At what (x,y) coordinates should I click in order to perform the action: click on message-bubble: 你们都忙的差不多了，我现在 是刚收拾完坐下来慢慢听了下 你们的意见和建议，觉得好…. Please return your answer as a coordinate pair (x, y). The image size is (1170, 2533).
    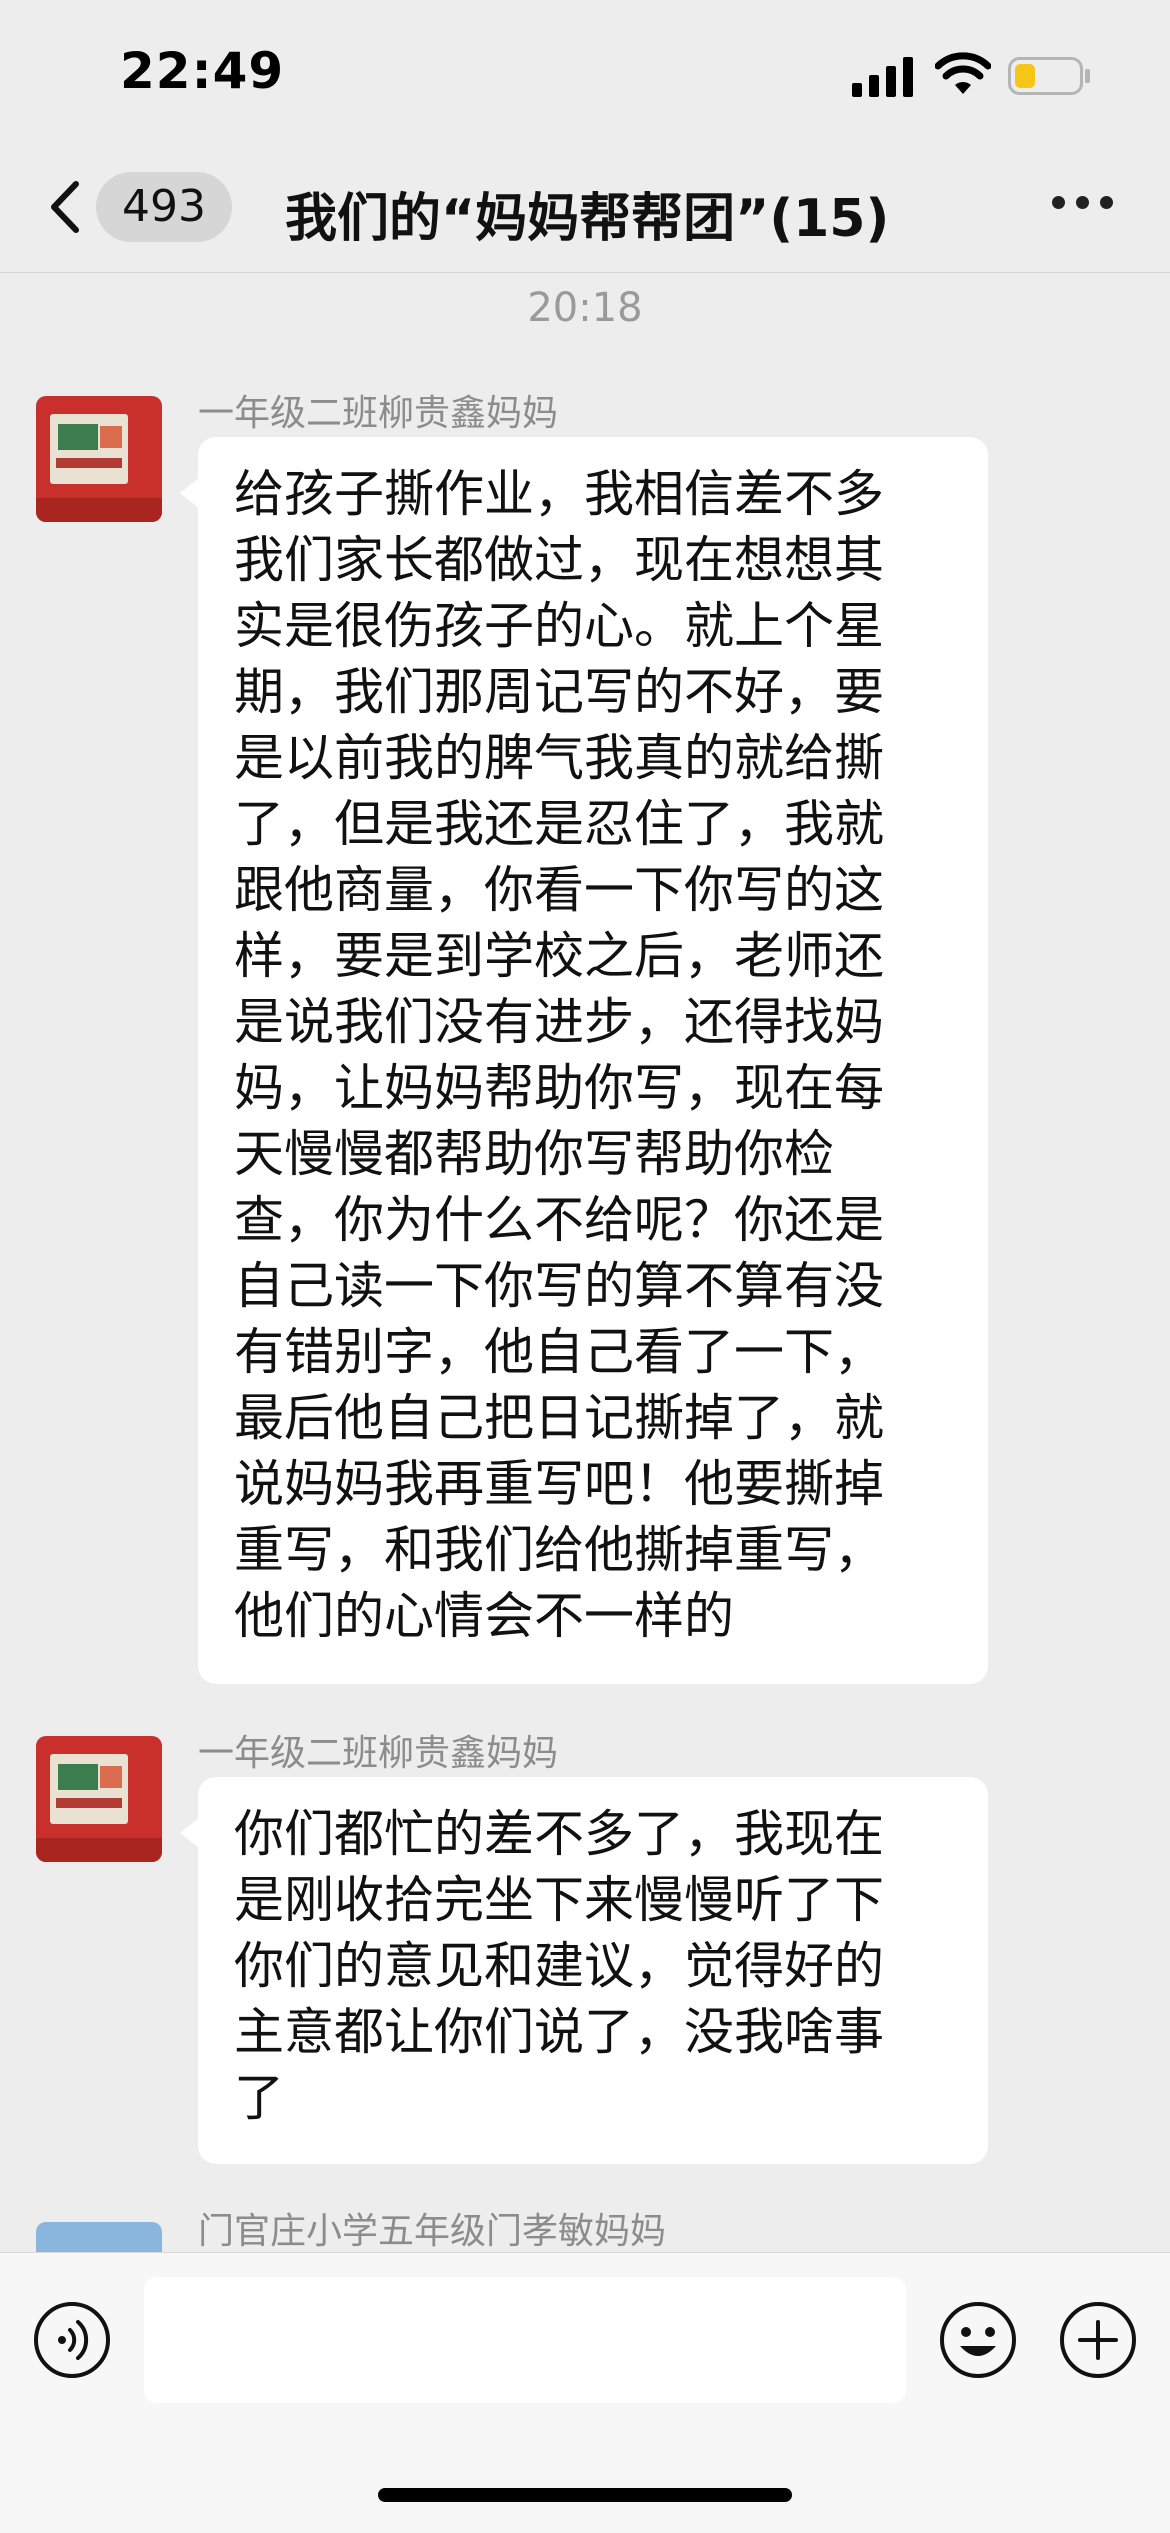
    Looking at the image, I should click on (584, 1970).